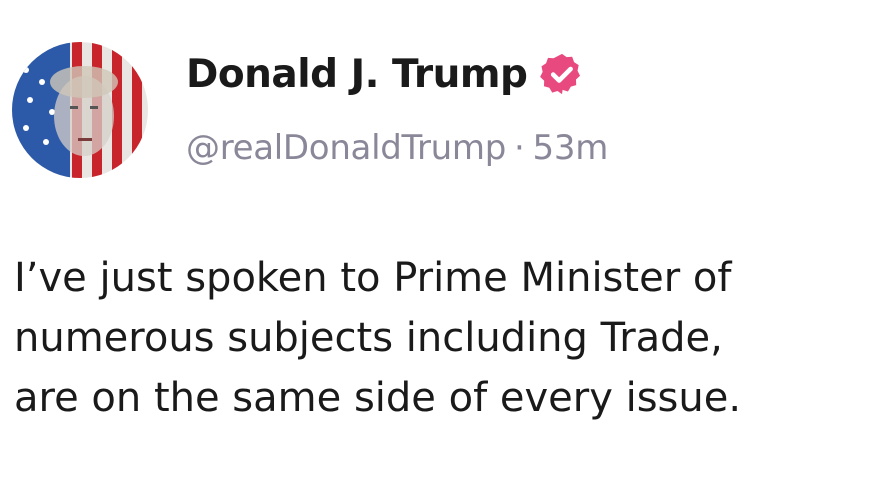 The width and height of the screenshot is (880, 495). Describe the element at coordinates (378, 398) in the screenshot. I see `post-body-line: are on the same side of every issue.` at that location.